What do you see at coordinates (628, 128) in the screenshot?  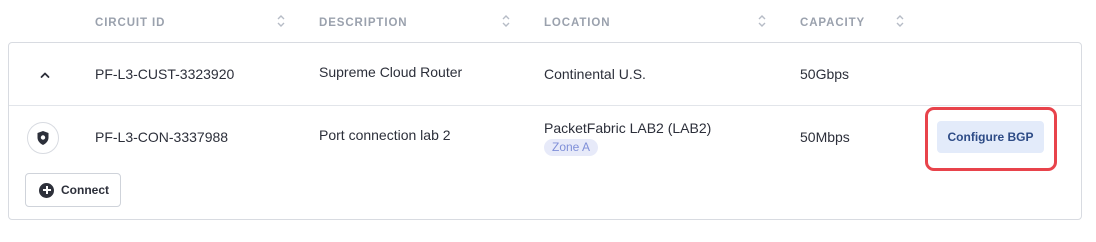 I see `location: PacketFabric LAB2 (LAB2)` at bounding box center [628, 128].